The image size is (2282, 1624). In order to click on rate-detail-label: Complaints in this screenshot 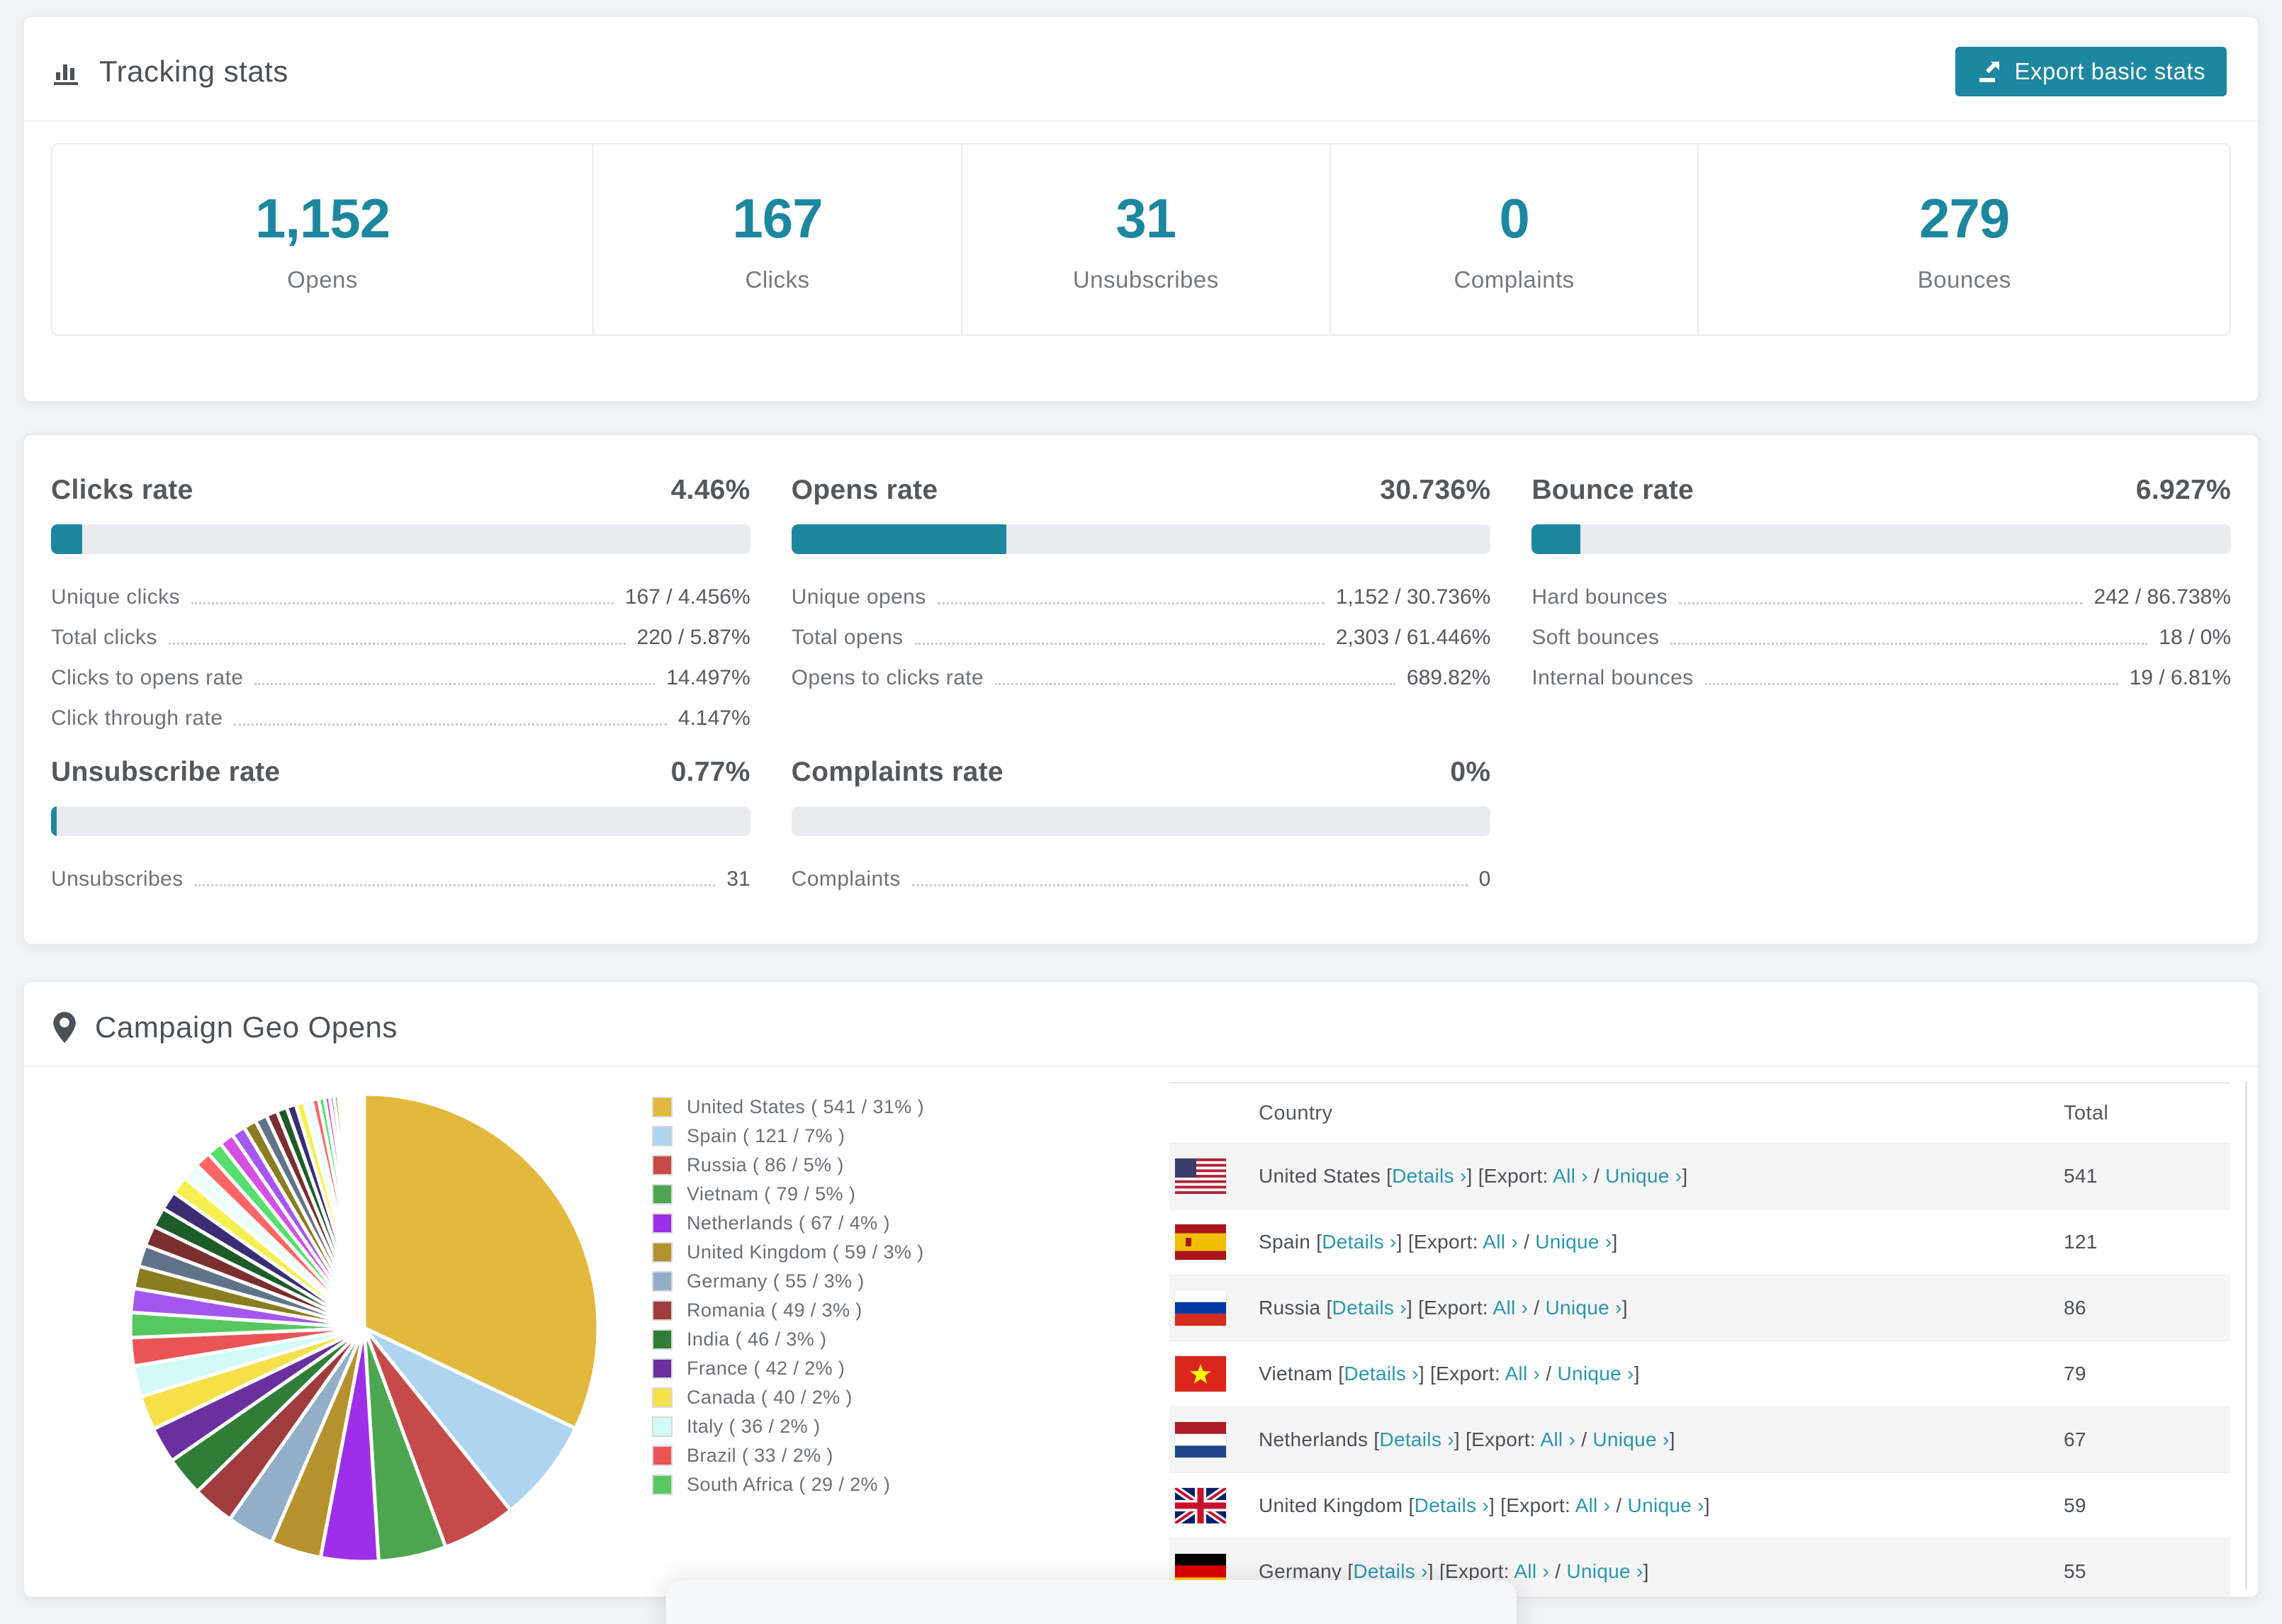, I will do `click(846, 879)`.